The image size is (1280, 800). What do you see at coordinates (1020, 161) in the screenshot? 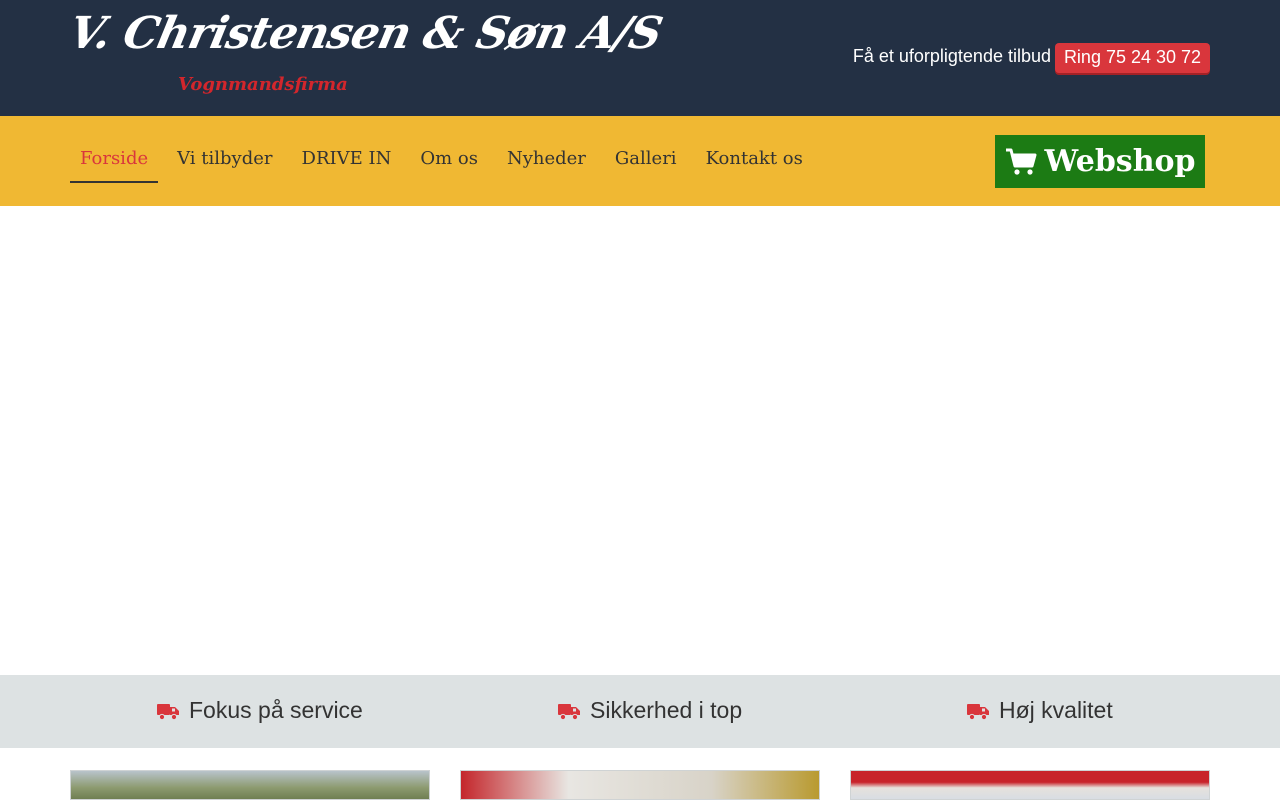
I see `shopping-cart-icon` at bounding box center [1020, 161].